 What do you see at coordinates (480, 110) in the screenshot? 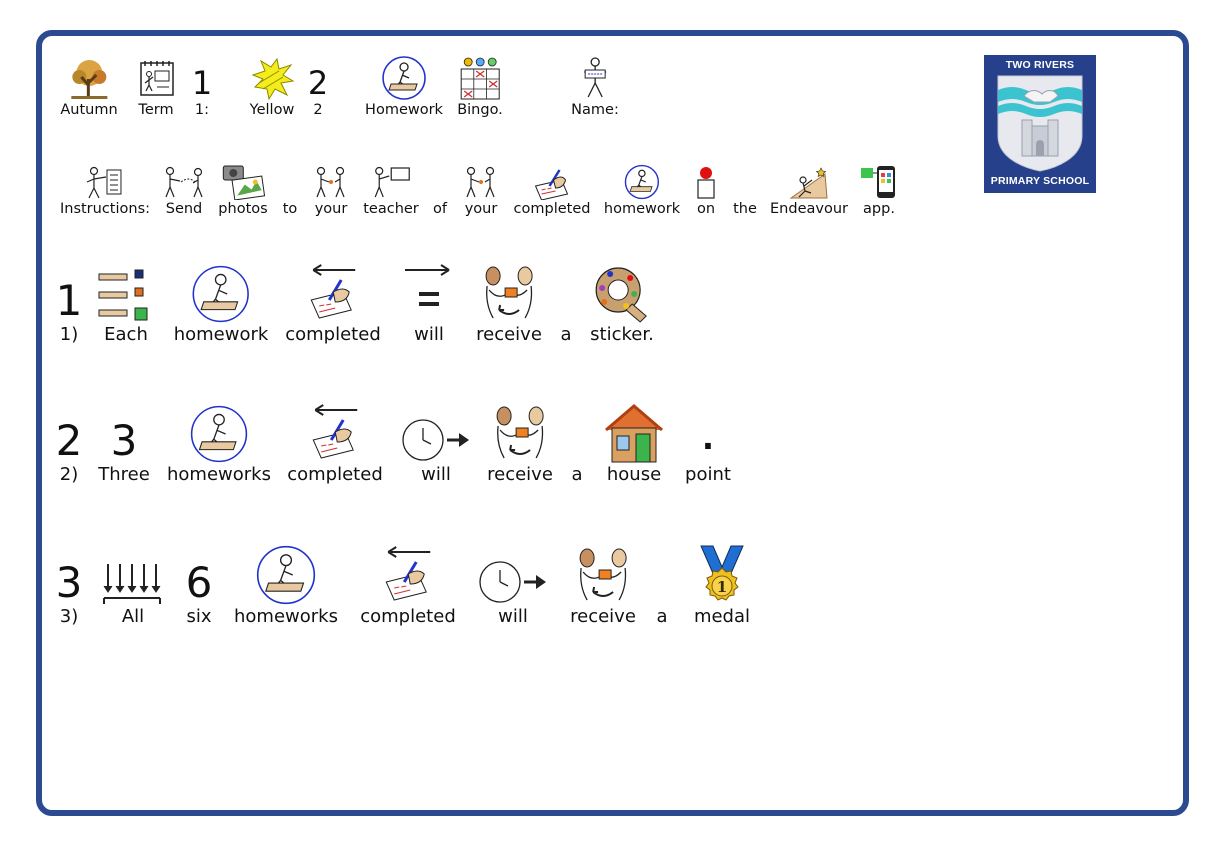
I see `word: Bingo.` at bounding box center [480, 110].